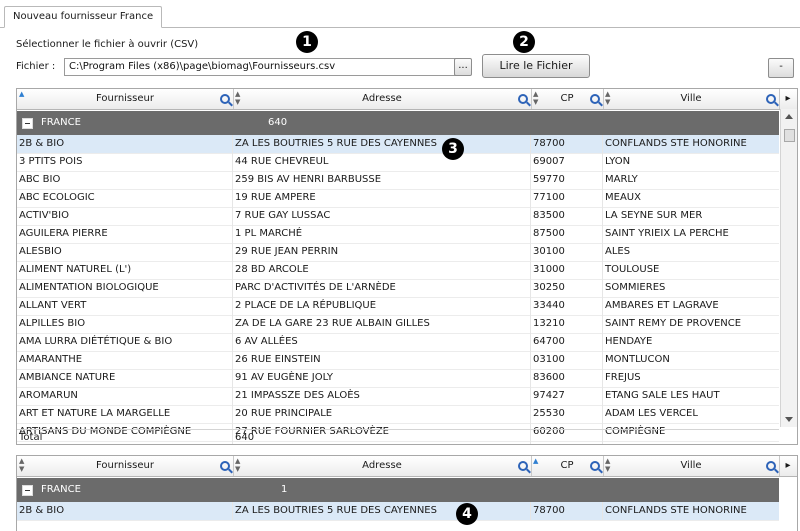  What do you see at coordinates (567, 180) in the screenshot?
I see `cp-cell: 59770` at bounding box center [567, 180].